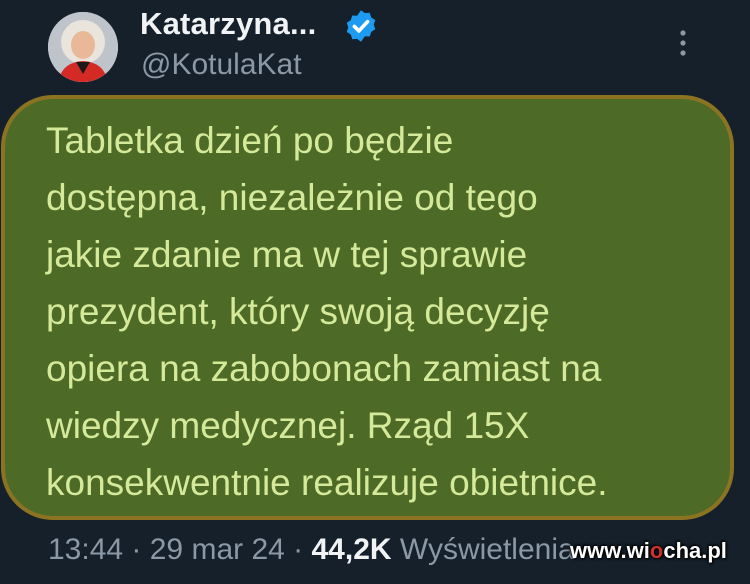  What do you see at coordinates (221, 65) in the screenshot?
I see `handle: @KotulaKat` at bounding box center [221, 65].